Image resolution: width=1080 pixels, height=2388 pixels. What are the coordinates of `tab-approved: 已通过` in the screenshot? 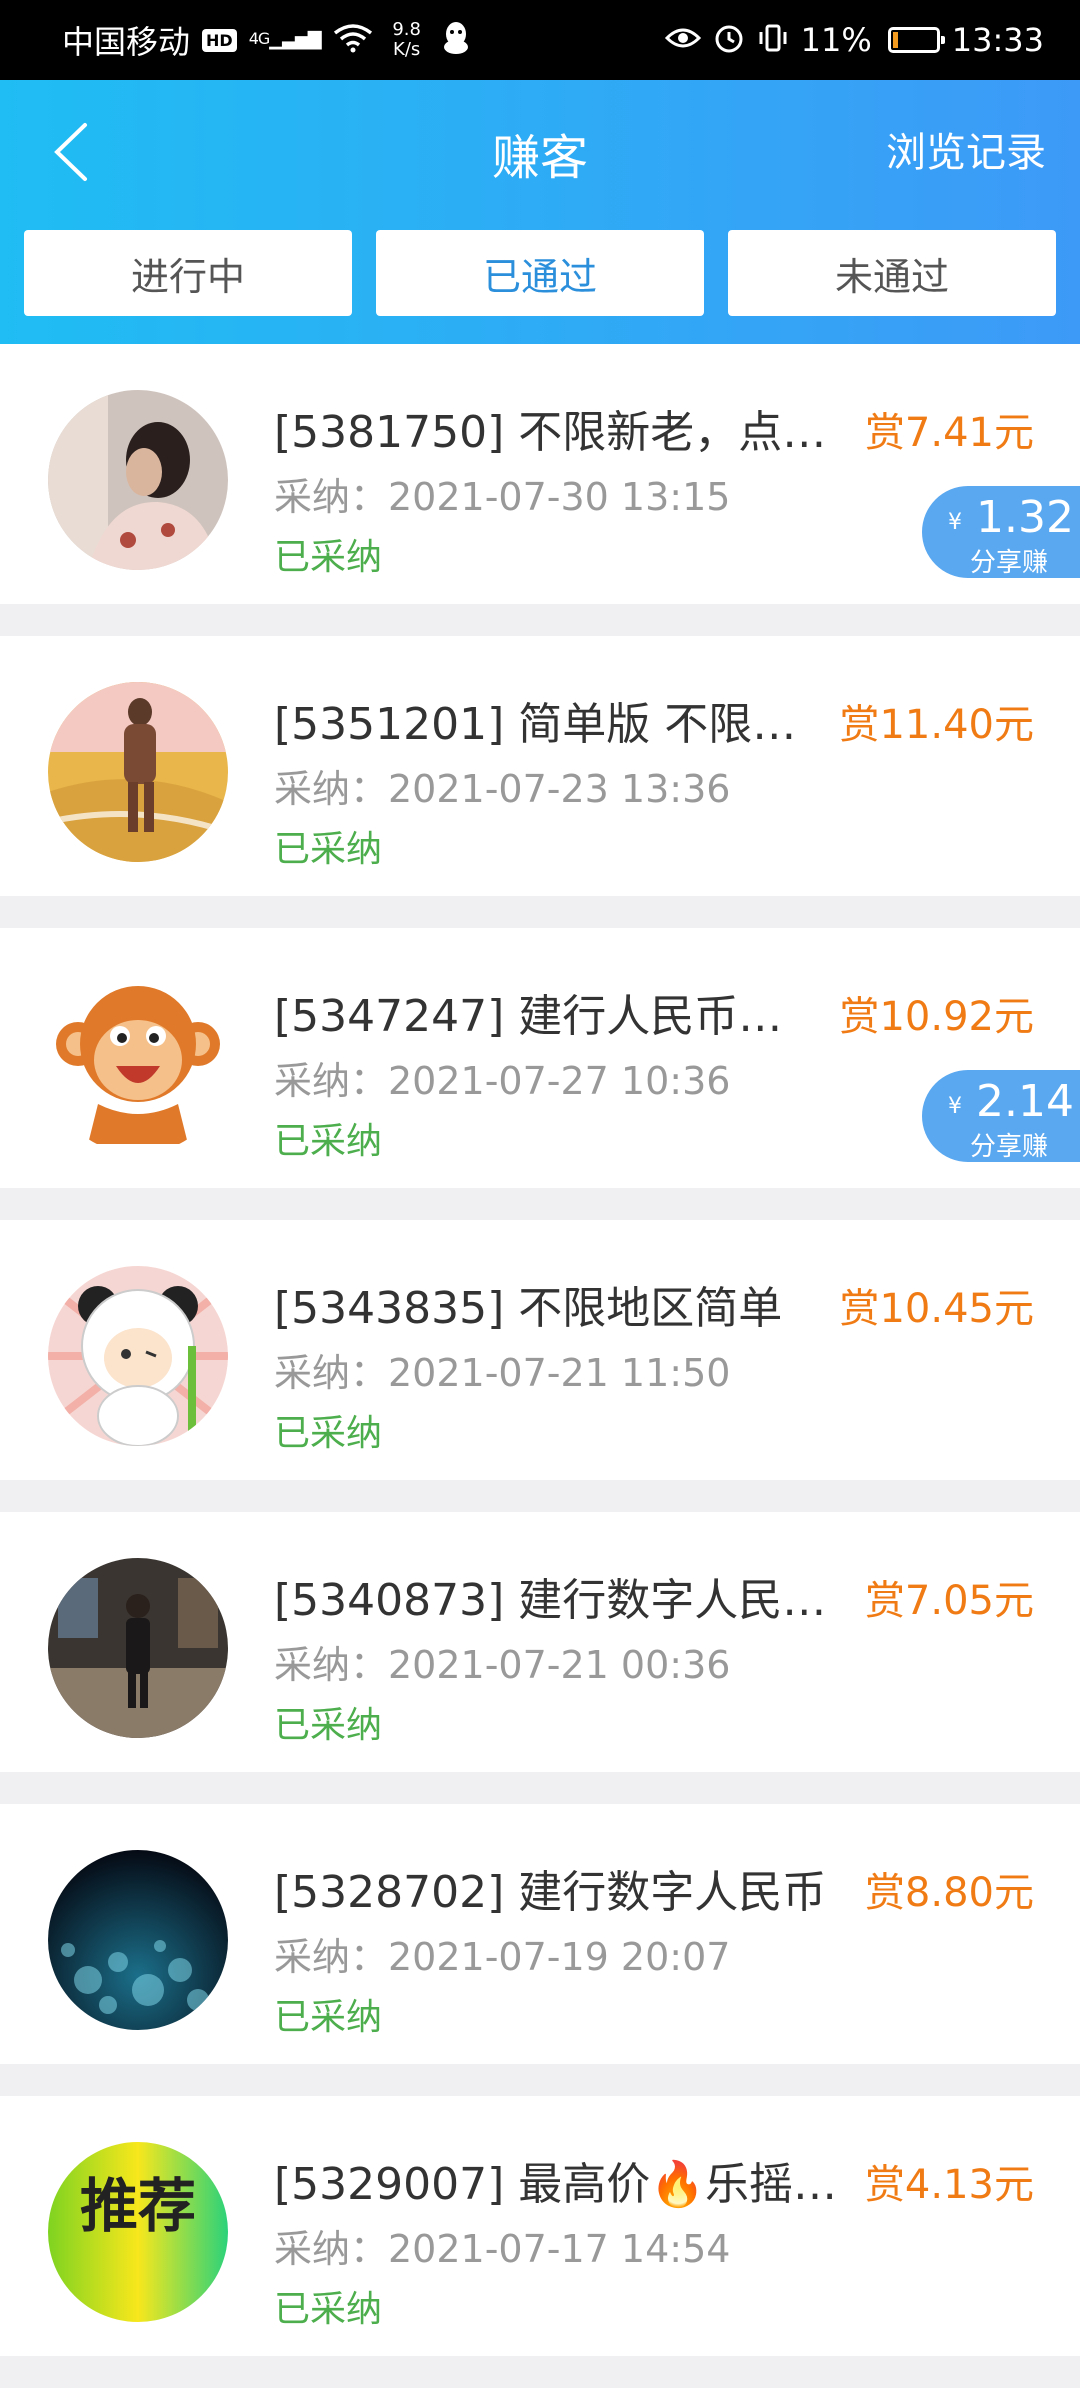 It's located at (540, 273).